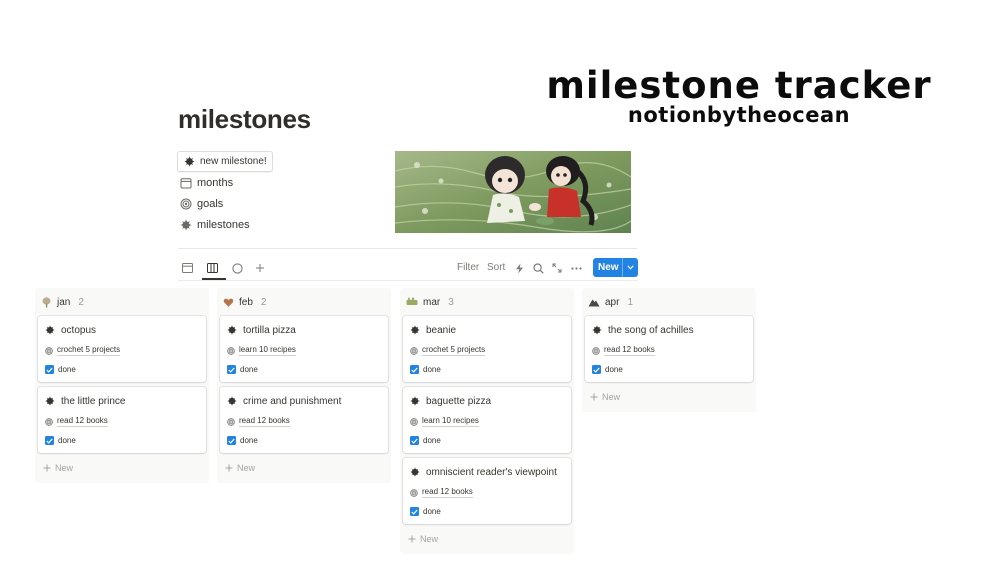 This screenshot has width=1005, height=565. Describe the element at coordinates (122, 302) in the screenshot. I see `column-header: jan 2` at that location.